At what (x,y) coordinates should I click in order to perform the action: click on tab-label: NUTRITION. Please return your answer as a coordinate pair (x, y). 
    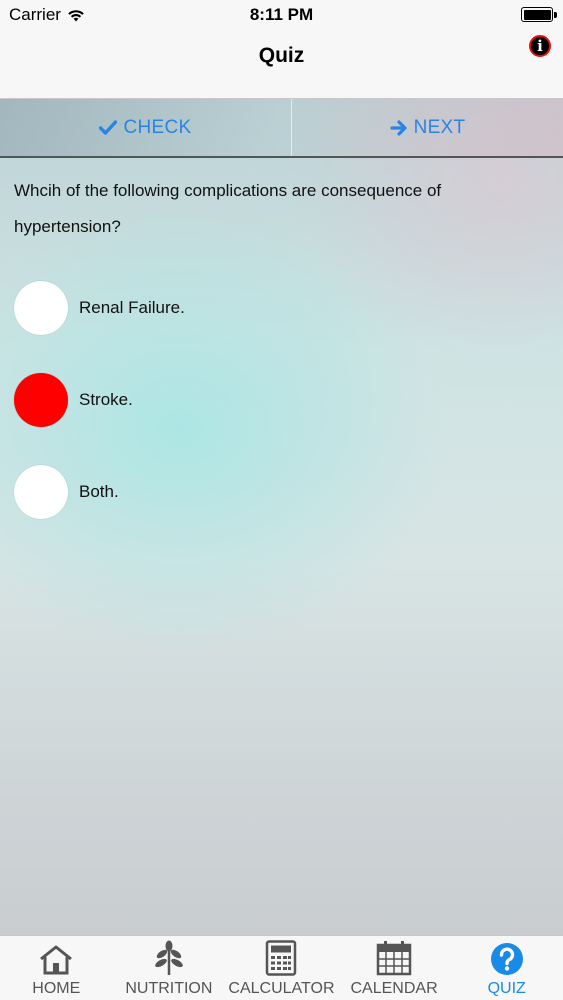
    Looking at the image, I should click on (169, 988).